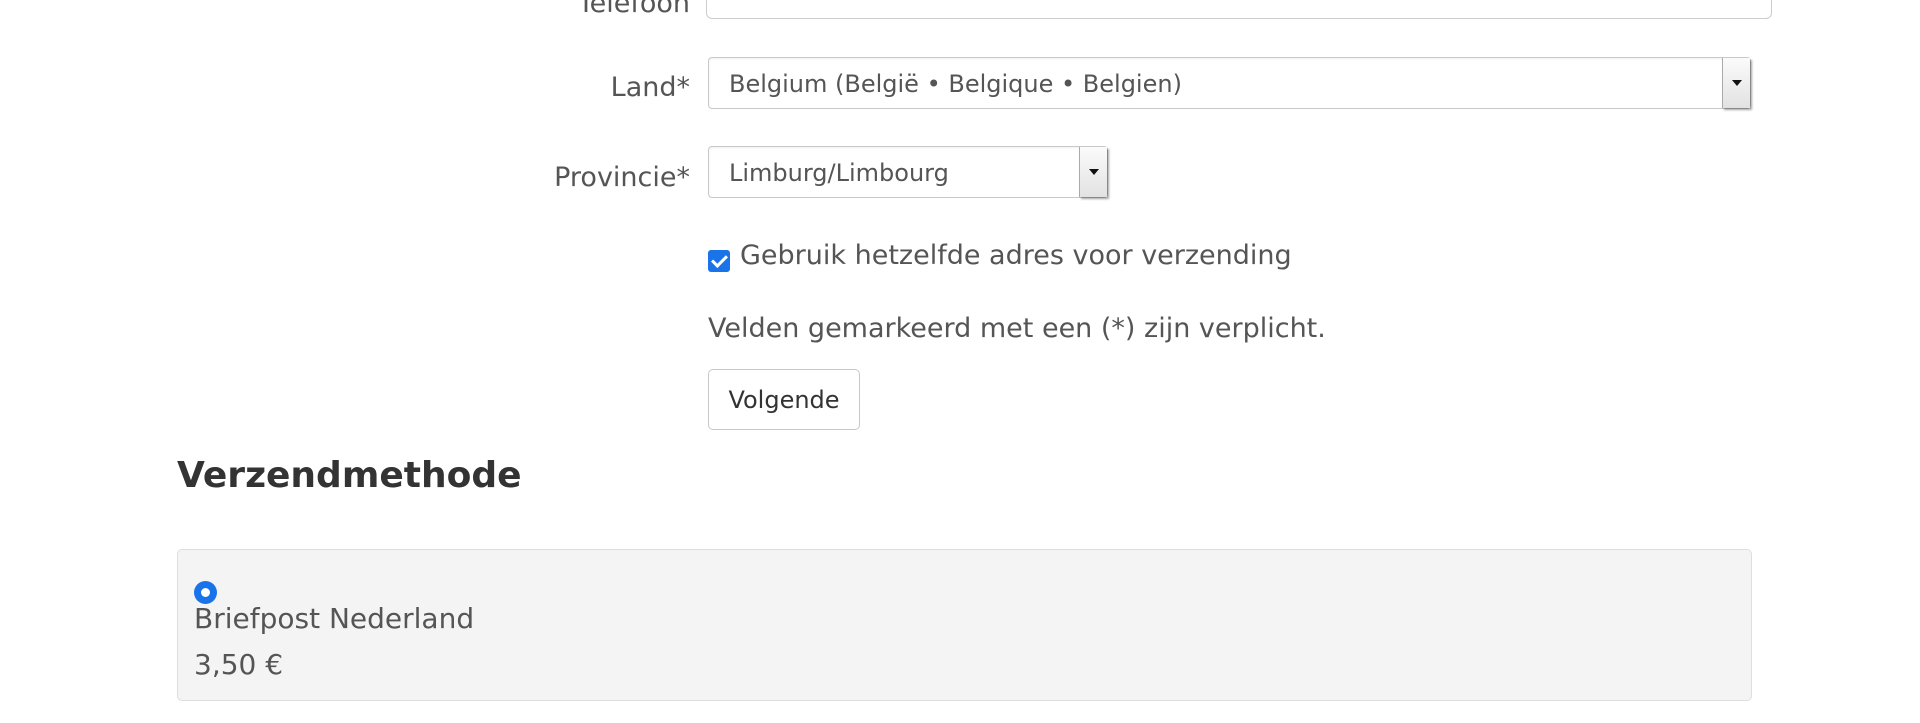 The height and width of the screenshot is (723, 1920). I want to click on shipping-method-price: 3,50 €, so click(239, 664).